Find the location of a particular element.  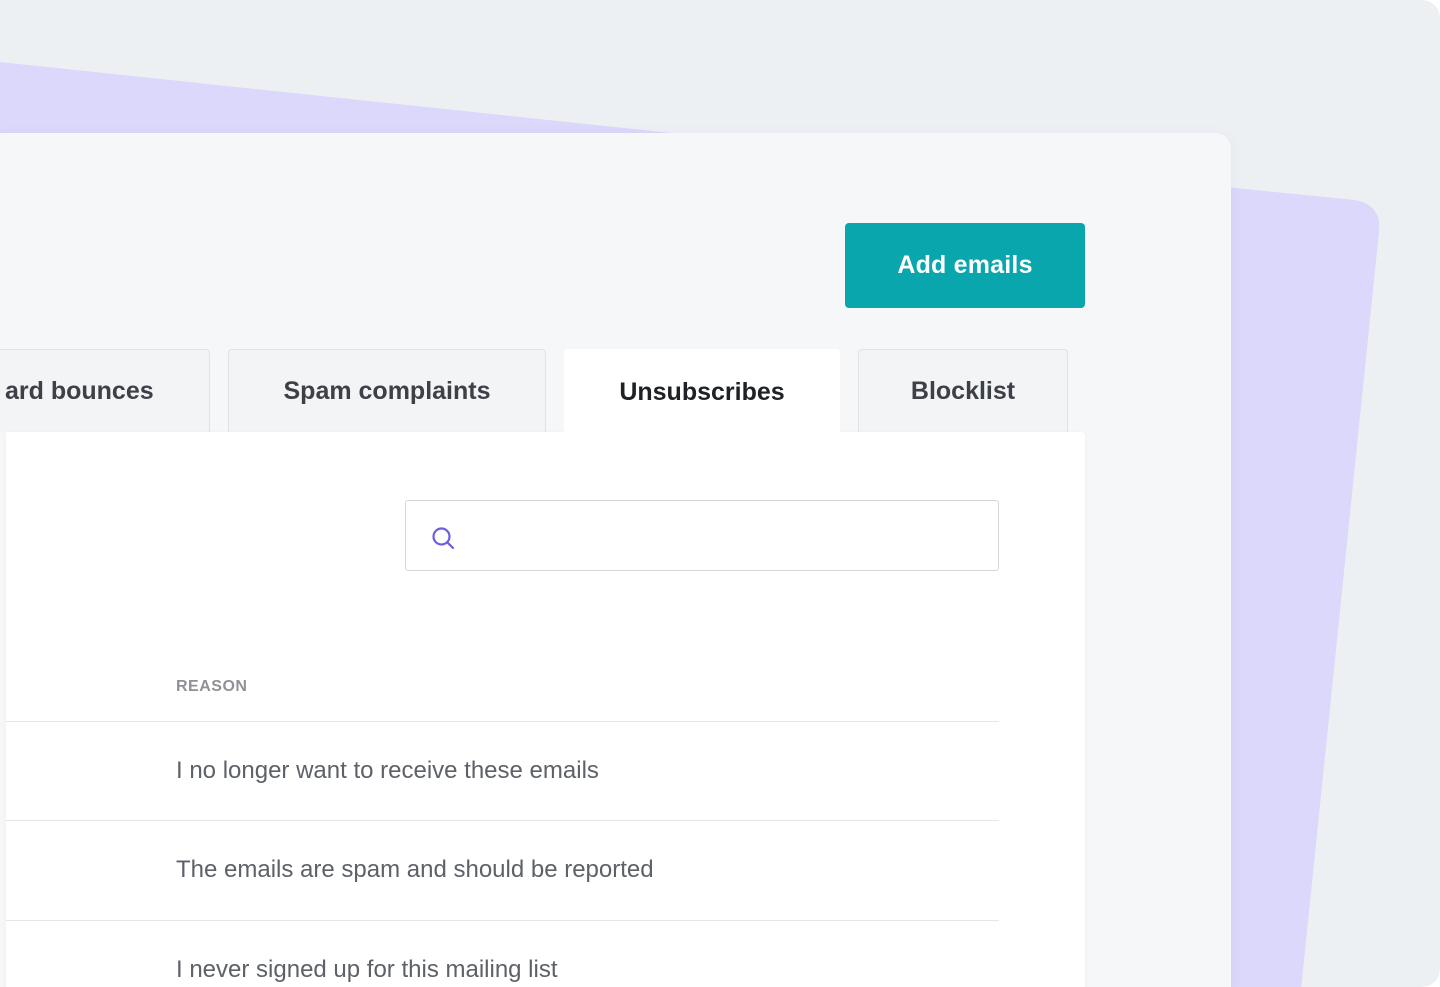

decor-shape-top is located at coordinates (350, 99).